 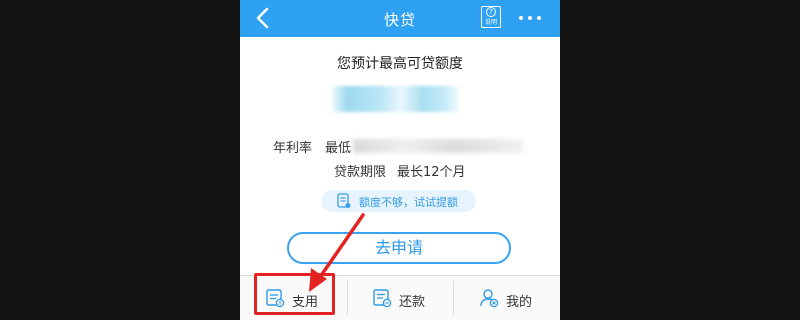 What do you see at coordinates (489, 298) in the screenshot?
I see `profile-icon` at bounding box center [489, 298].